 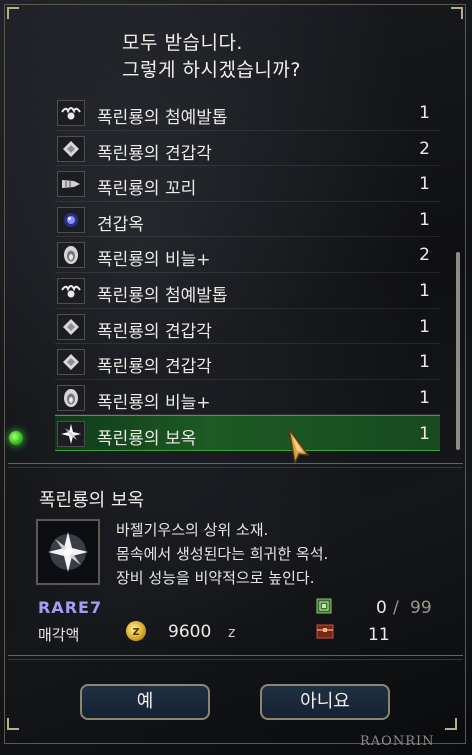 What do you see at coordinates (71, 184) in the screenshot?
I see `tail-icon` at bounding box center [71, 184].